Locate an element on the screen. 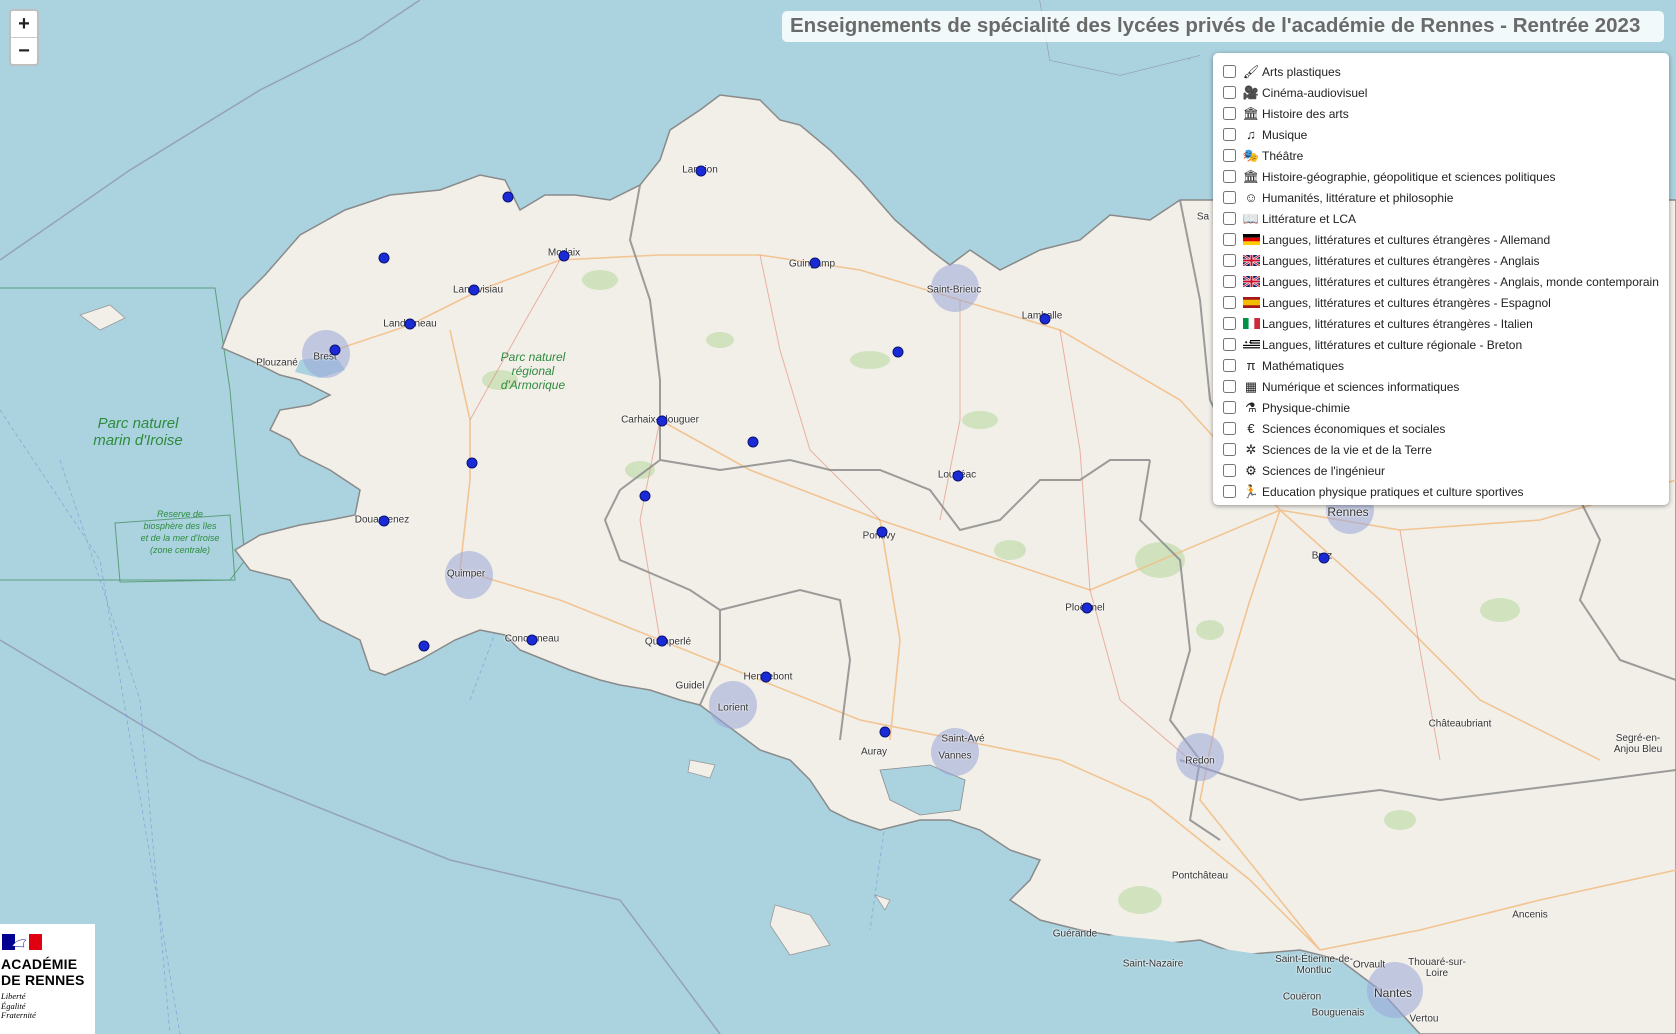  legend-item: 🎭 Théâtre is located at coordinates (1443, 155).